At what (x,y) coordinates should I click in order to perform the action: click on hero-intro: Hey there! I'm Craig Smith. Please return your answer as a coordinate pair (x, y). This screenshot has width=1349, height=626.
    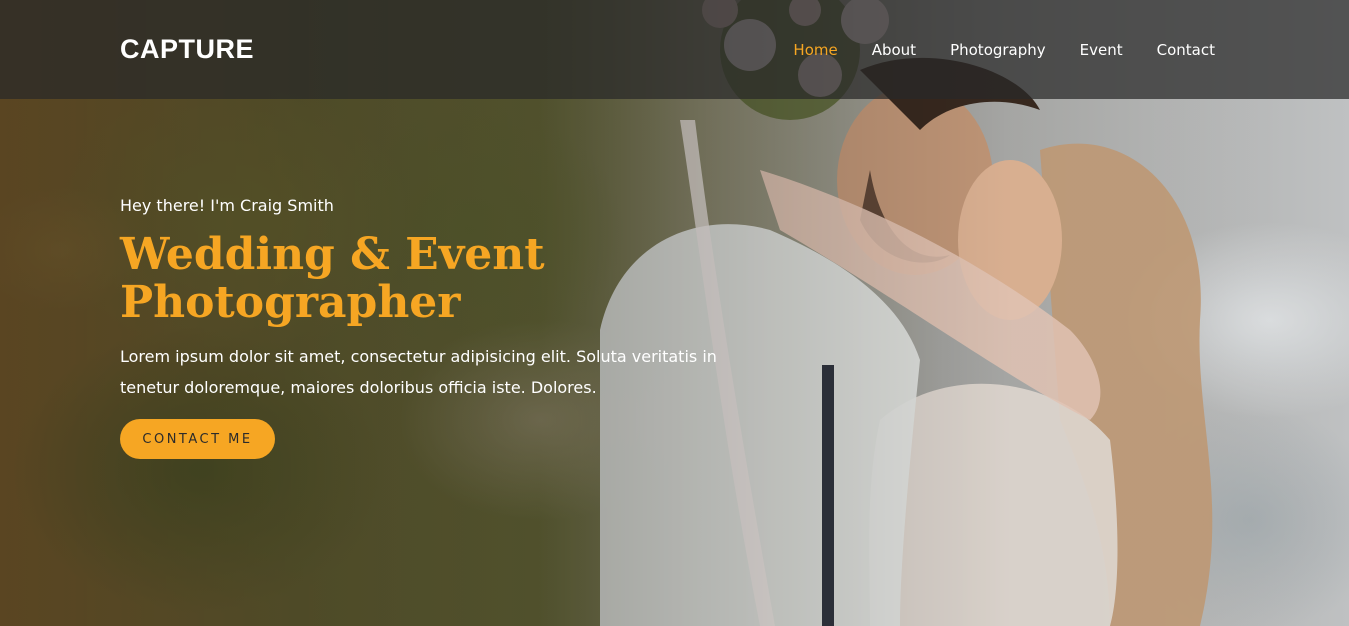
    Looking at the image, I should click on (227, 205).